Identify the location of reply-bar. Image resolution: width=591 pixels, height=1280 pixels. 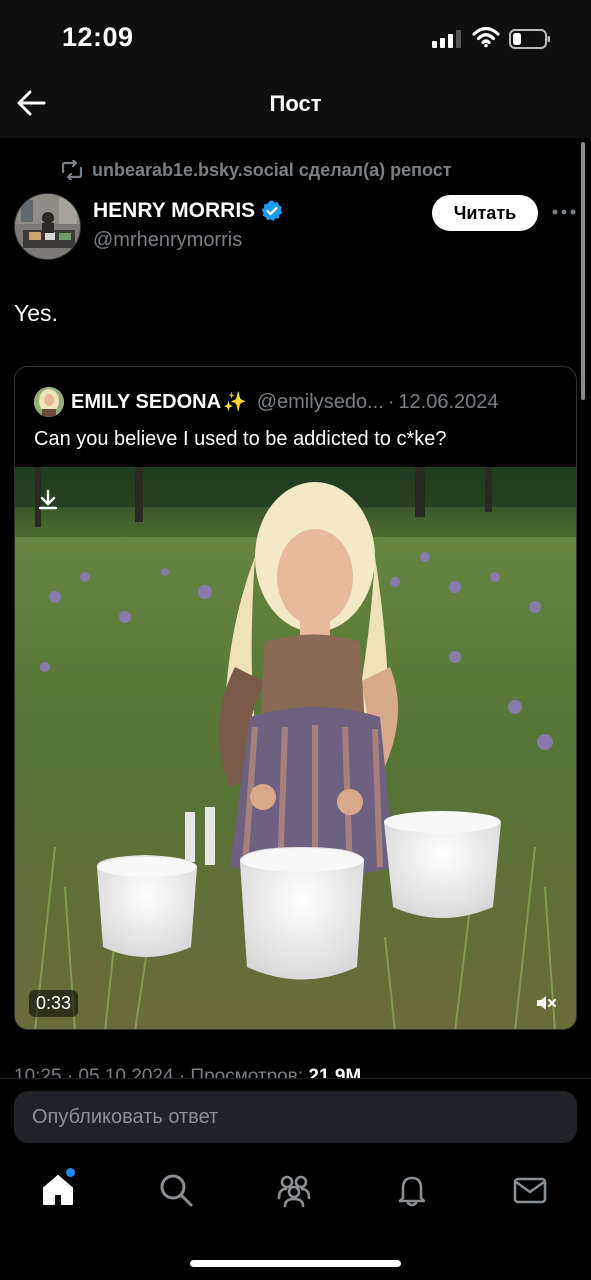
(295, 1117).